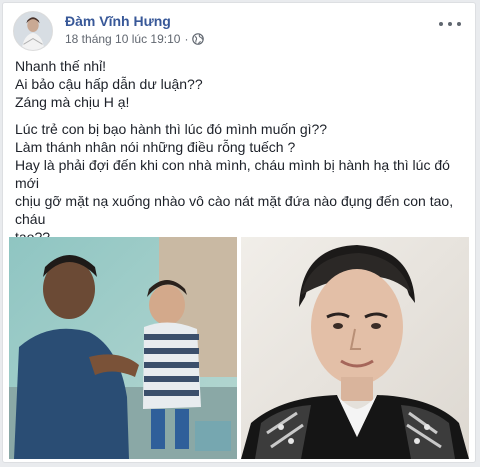  I want to click on author-avatar, so click(33, 31).